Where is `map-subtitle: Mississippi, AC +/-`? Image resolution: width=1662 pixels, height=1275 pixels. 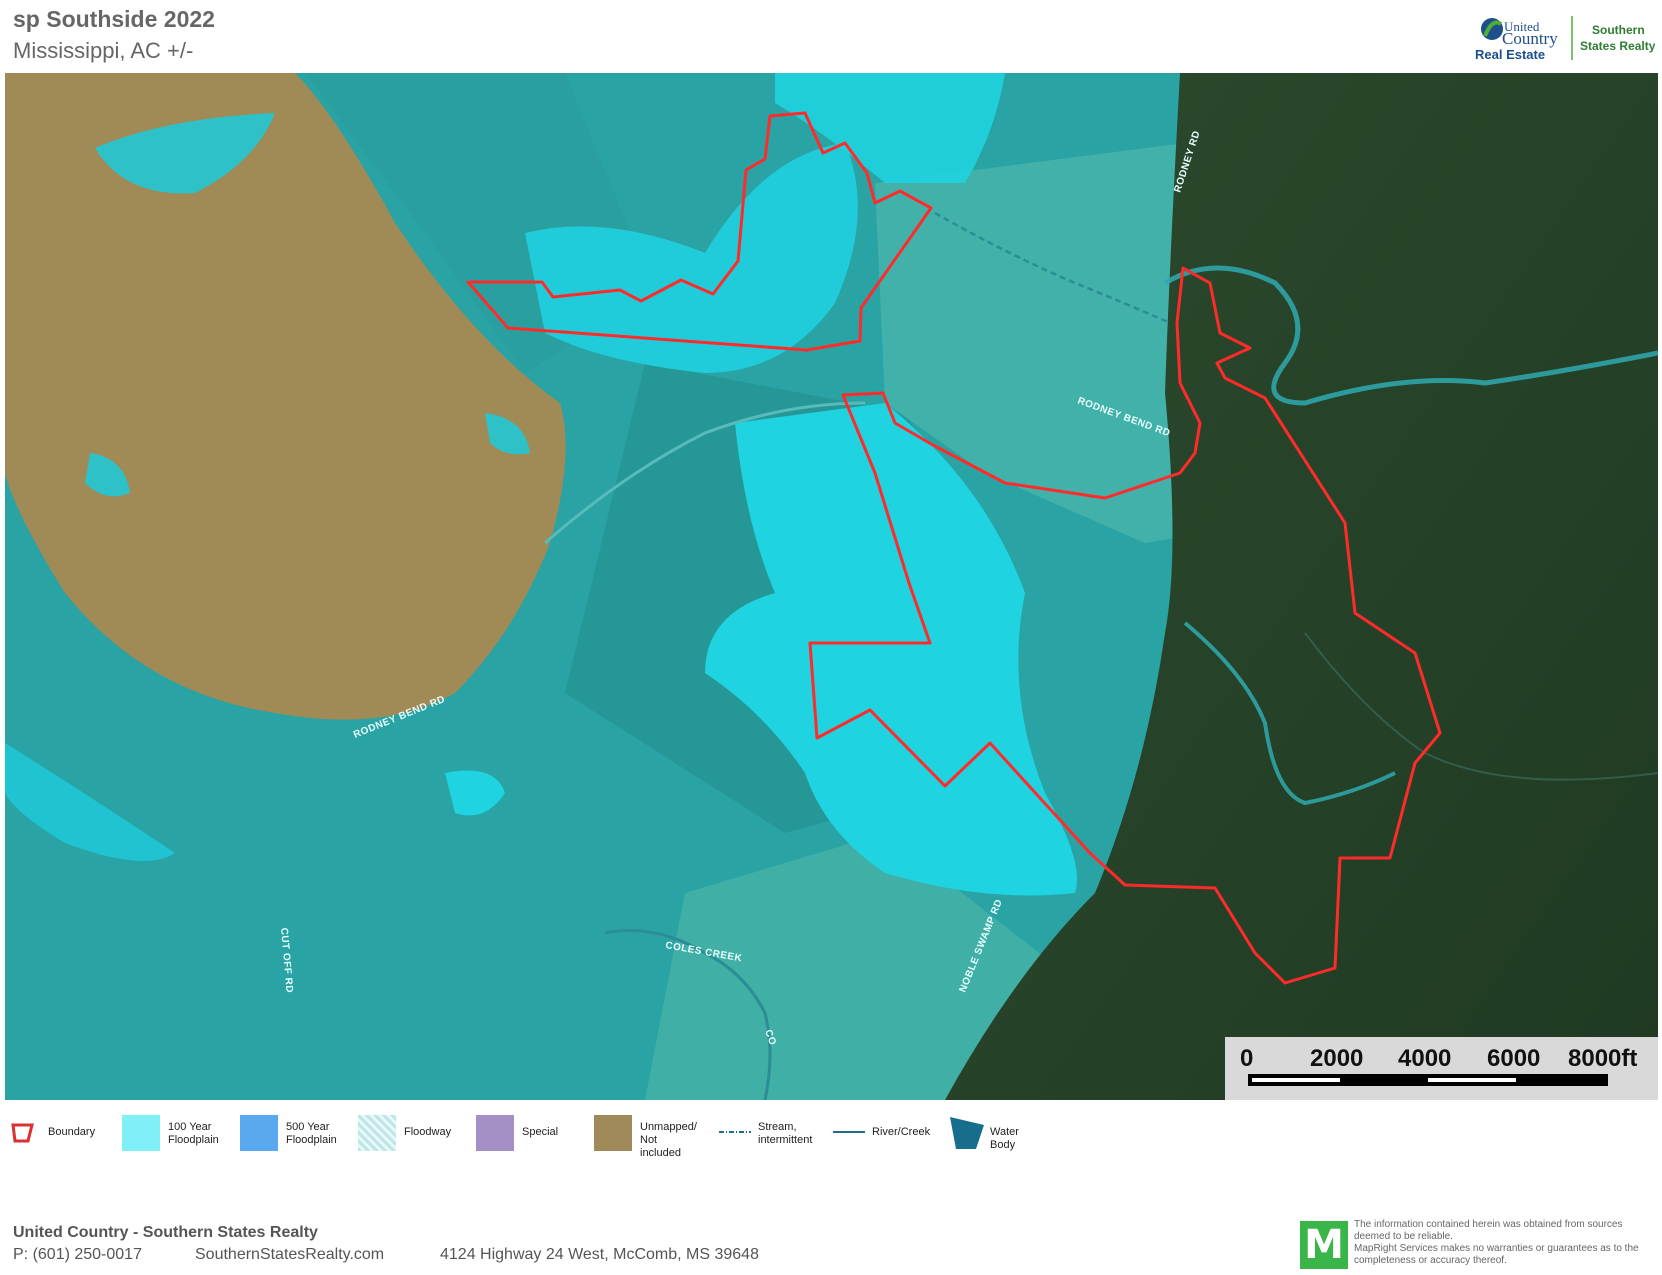 map-subtitle: Mississippi, AC +/- is located at coordinates (103, 50).